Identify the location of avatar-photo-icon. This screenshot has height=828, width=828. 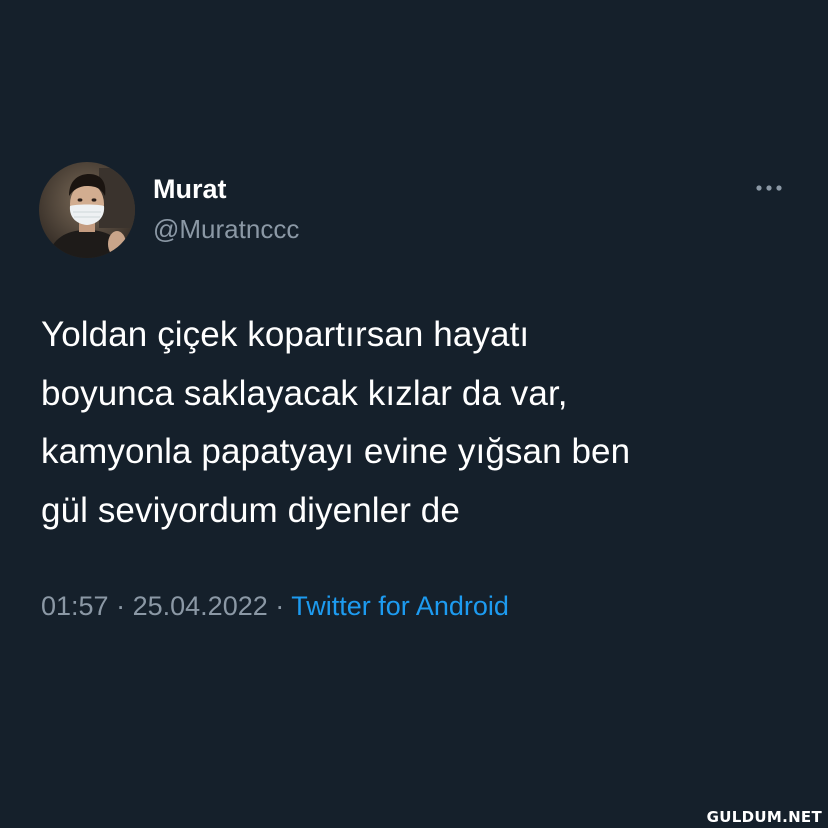
(87, 210).